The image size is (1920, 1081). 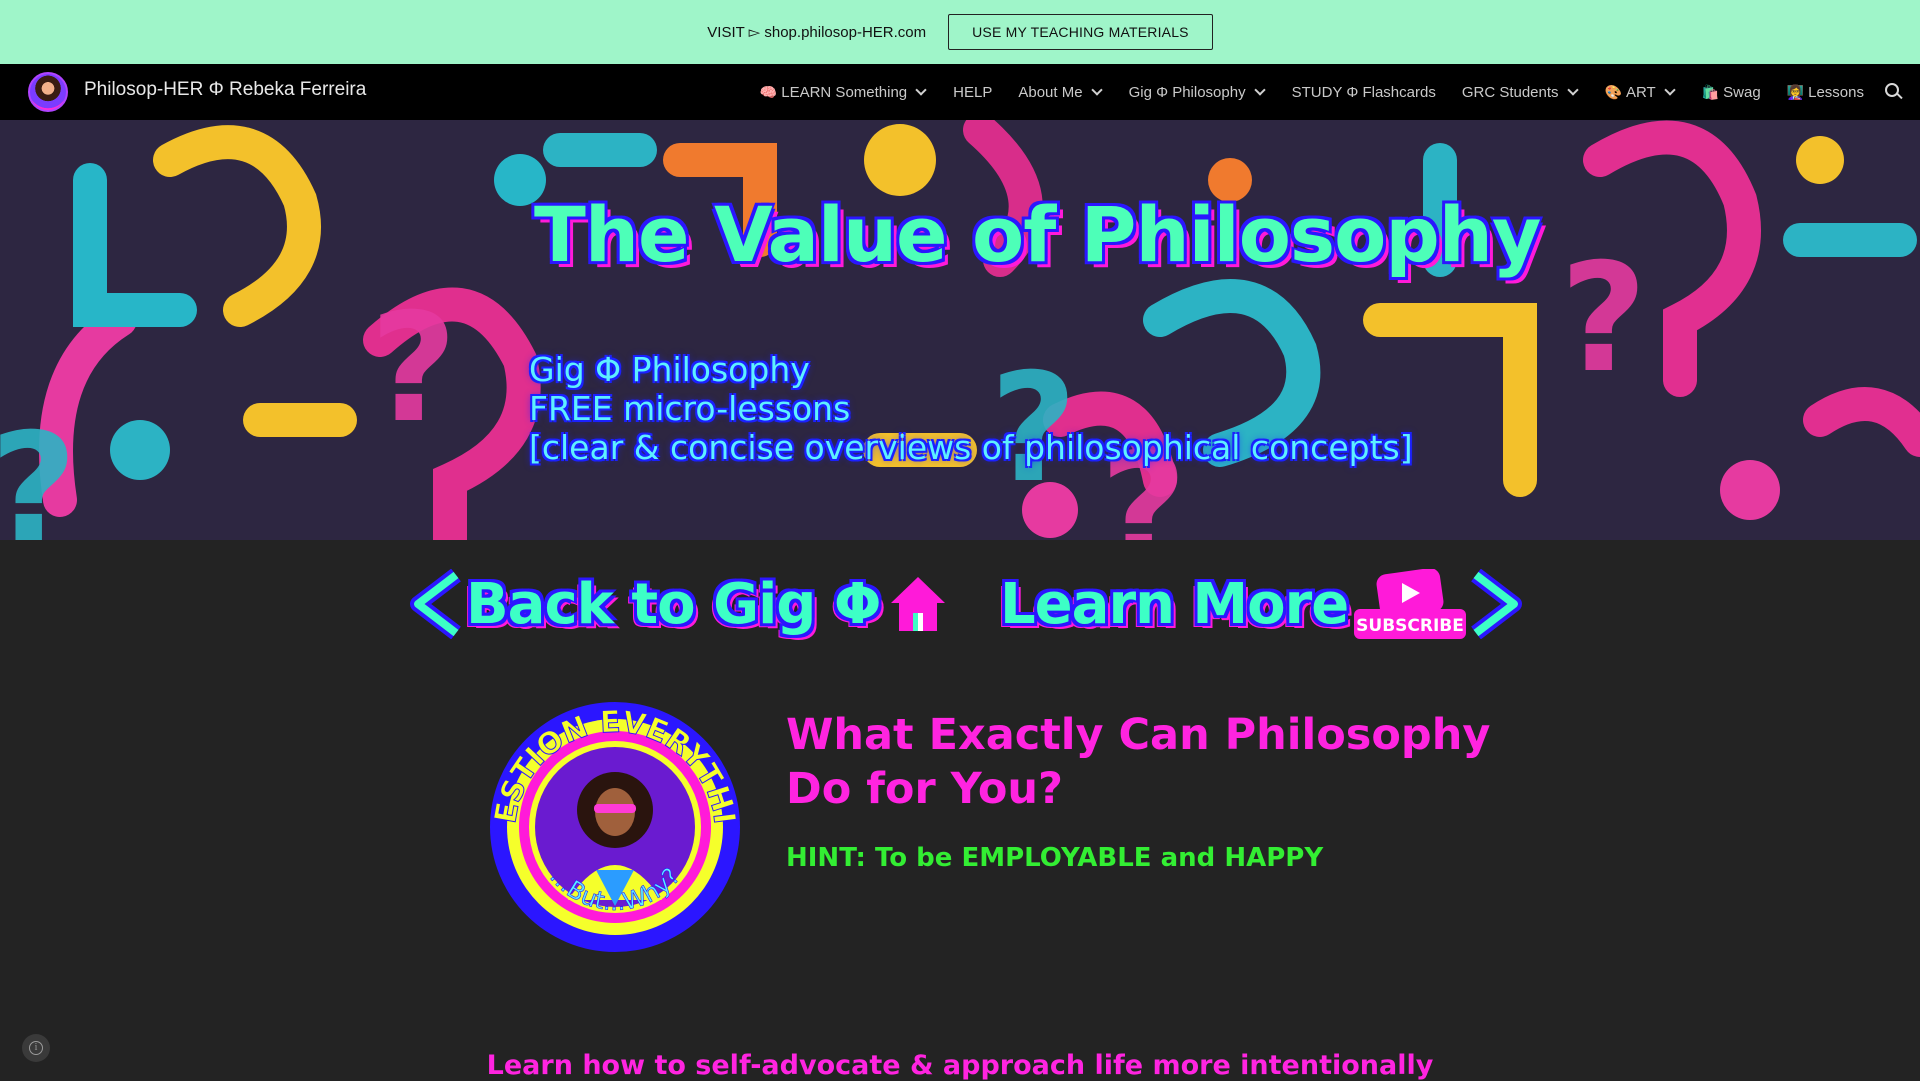 I want to click on nav-item-label: ART, so click(x=1640, y=92).